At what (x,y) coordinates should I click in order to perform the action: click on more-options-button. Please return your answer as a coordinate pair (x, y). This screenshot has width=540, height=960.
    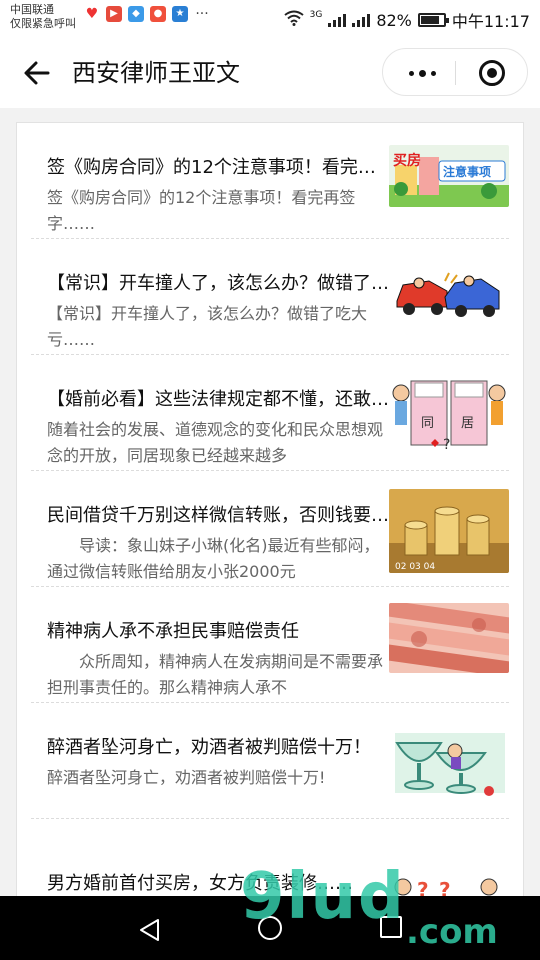
    Looking at the image, I should click on (422, 73).